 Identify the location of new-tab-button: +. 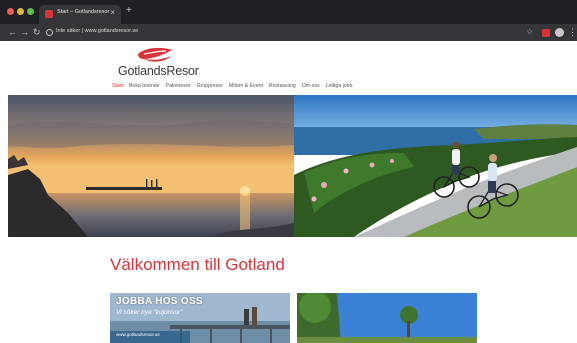
(129, 11).